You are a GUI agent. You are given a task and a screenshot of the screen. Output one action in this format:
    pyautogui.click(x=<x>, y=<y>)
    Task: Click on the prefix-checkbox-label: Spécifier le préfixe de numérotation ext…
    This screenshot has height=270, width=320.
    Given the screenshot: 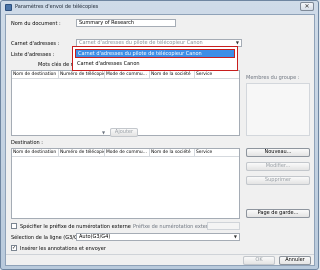 What is the action you would take?
    pyautogui.click(x=75, y=227)
    